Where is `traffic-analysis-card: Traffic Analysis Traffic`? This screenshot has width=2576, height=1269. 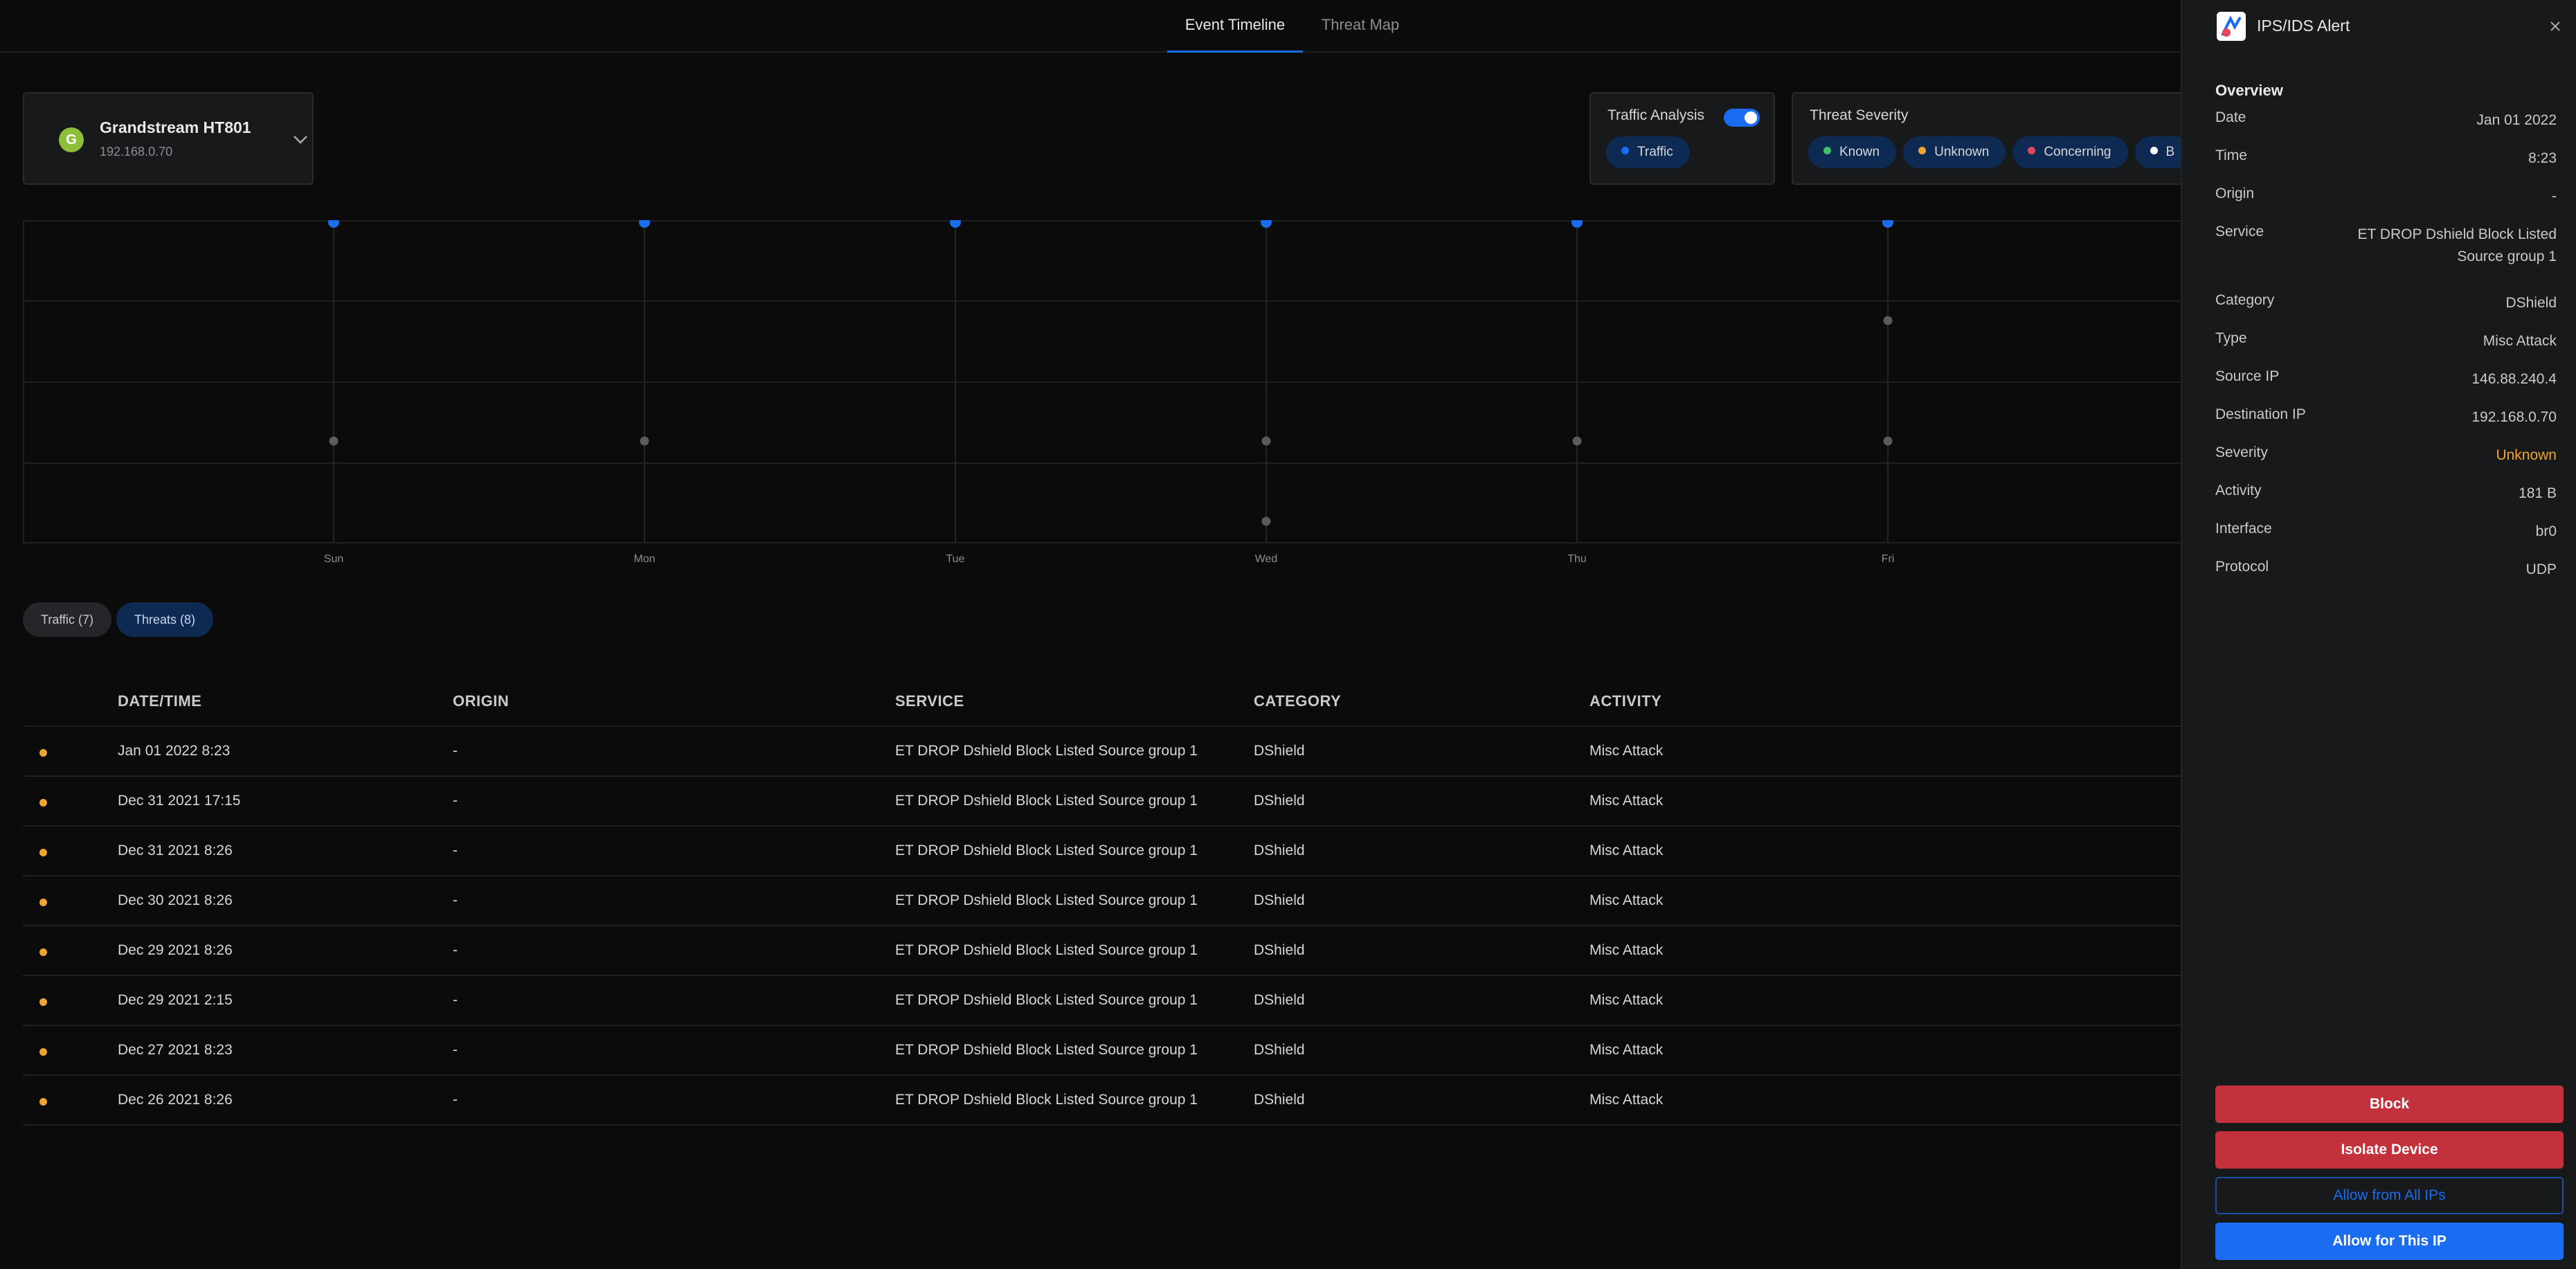 traffic-analysis-card: Traffic Analysis Traffic is located at coordinates (1682, 138).